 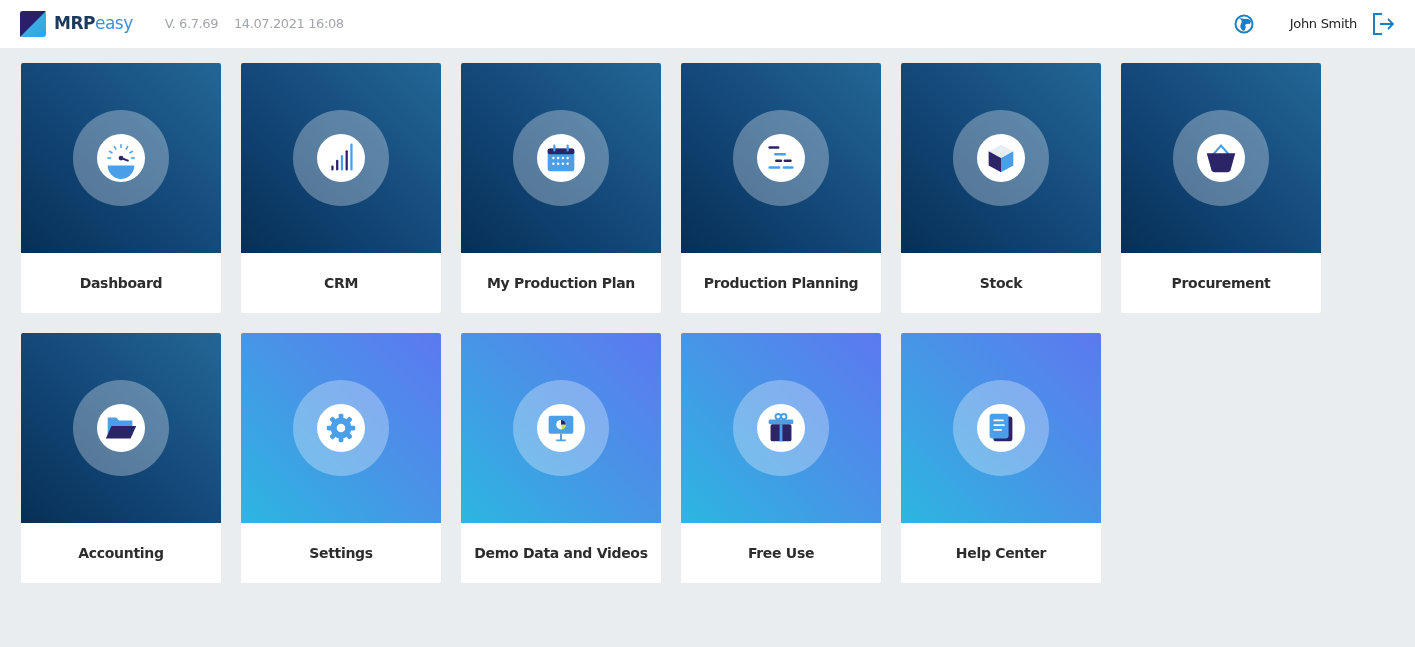 I want to click on presentation-icon, so click(x=561, y=428).